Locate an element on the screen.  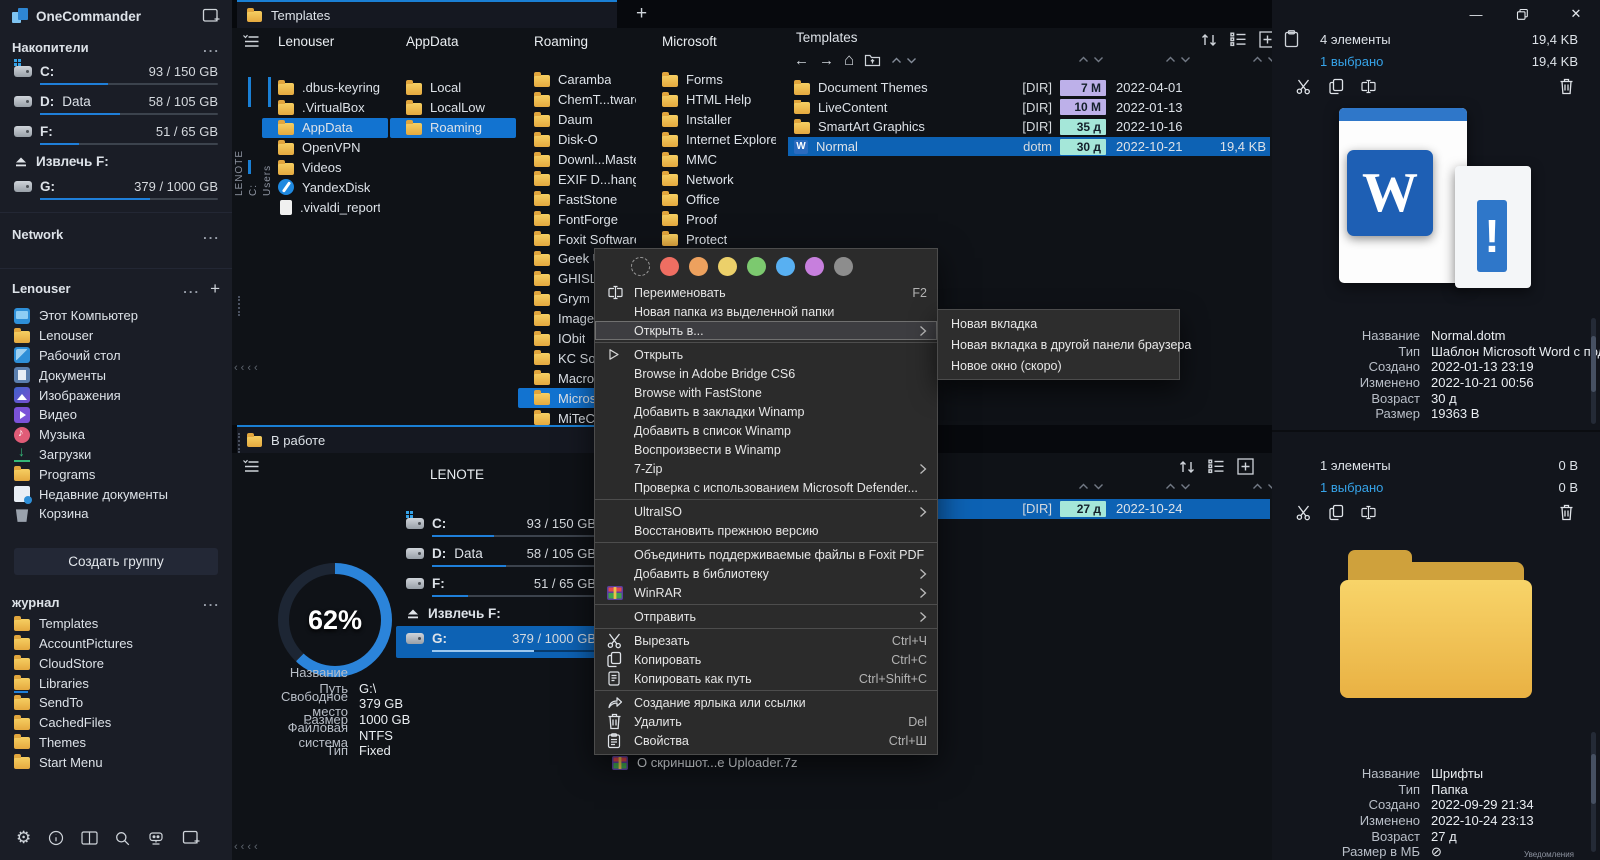
column-item: OpenVPN is located at coordinates (325, 148).